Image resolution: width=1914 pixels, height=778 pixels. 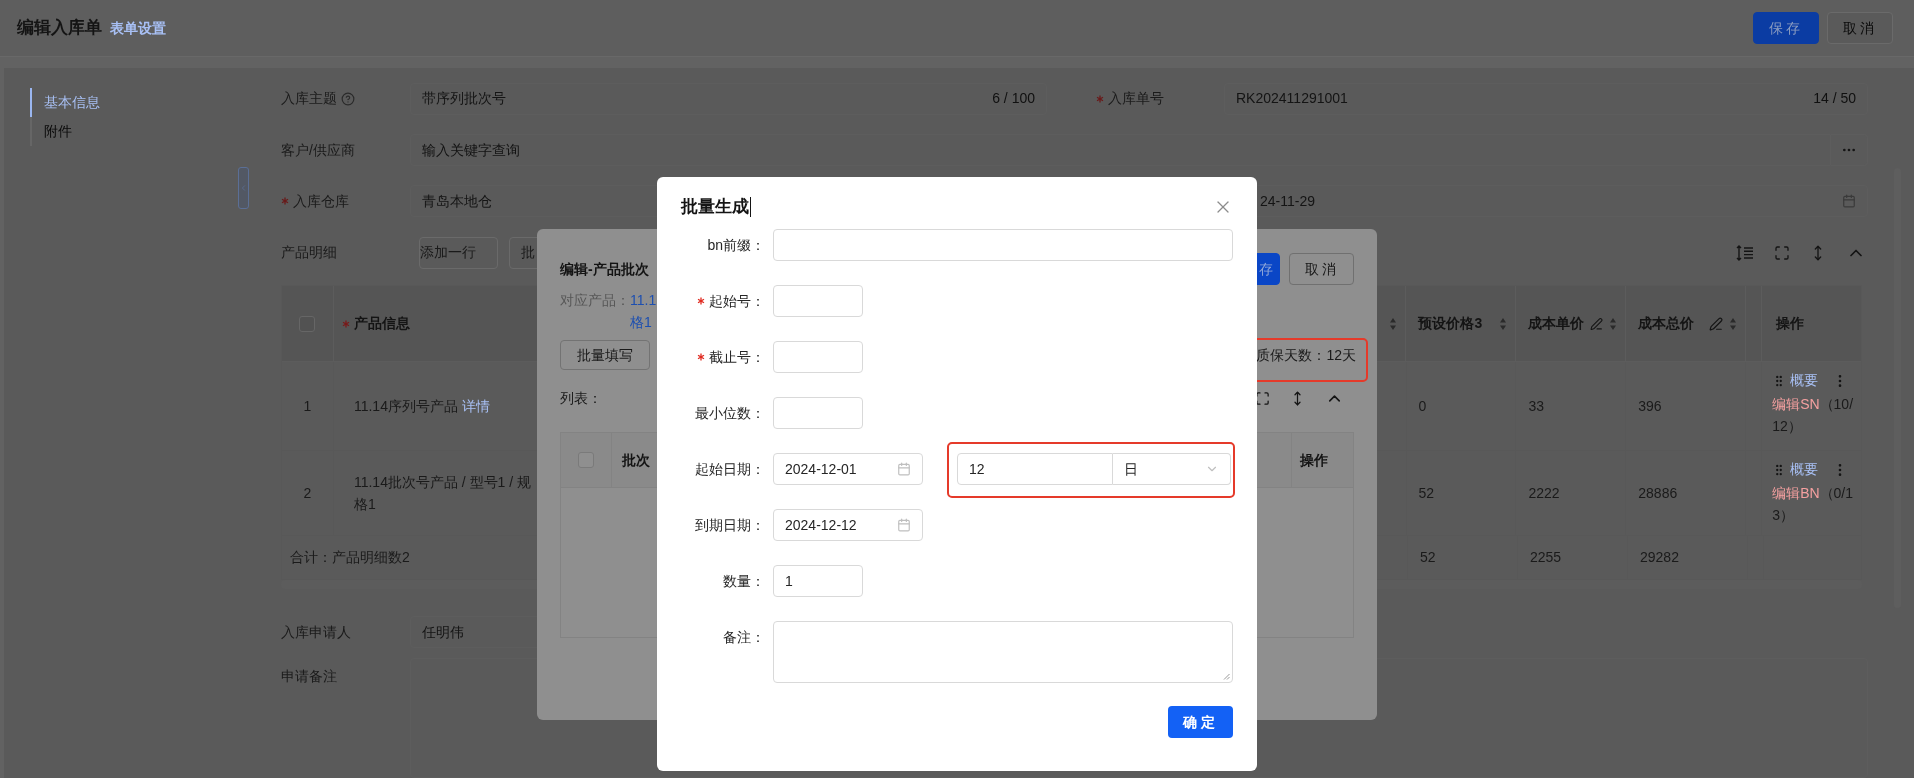 What do you see at coordinates (1450, 324) in the screenshot?
I see `column-header: 预设价格3` at bounding box center [1450, 324].